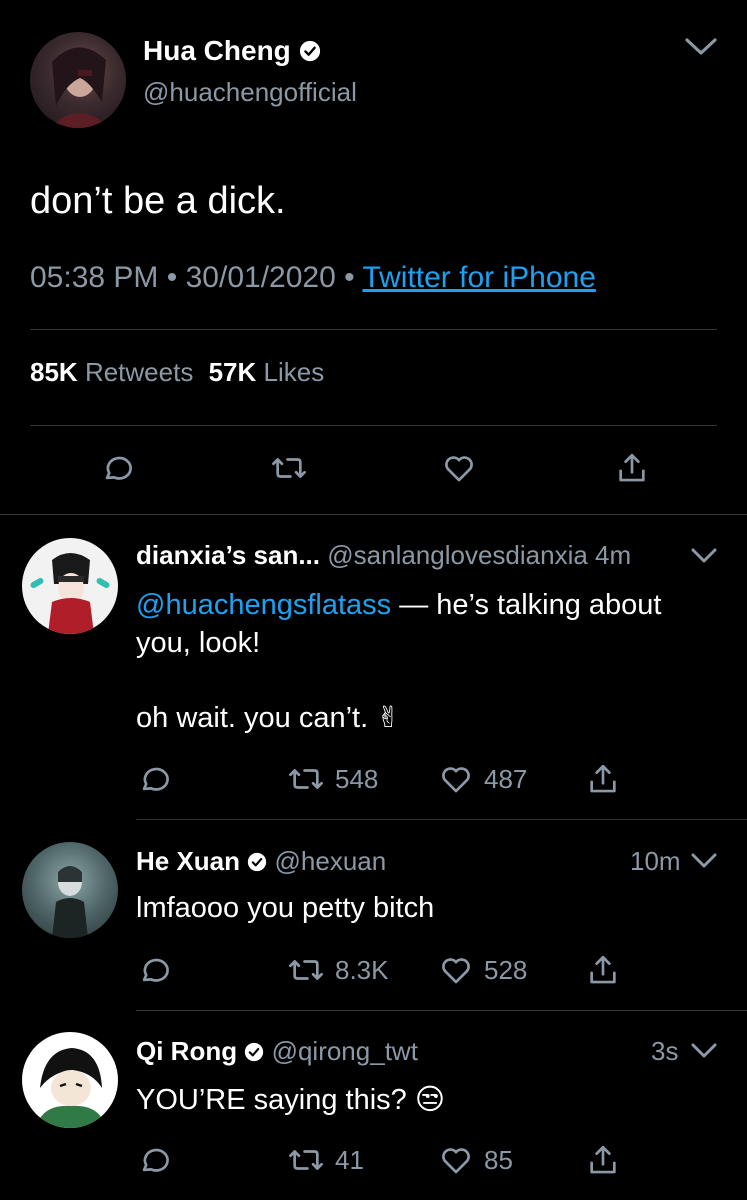 The image size is (747, 1200). I want to click on like-button: 487, so click(482, 779).